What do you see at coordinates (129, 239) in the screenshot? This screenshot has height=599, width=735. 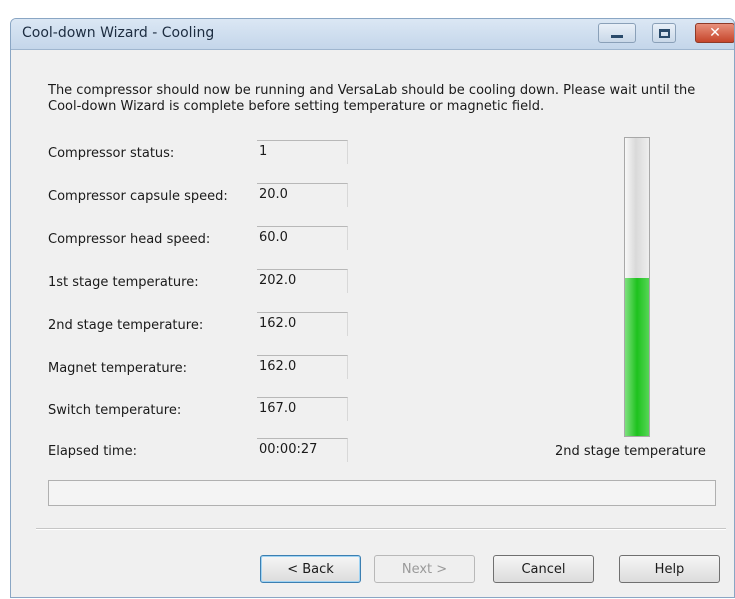 I see `compressor-head-speed-label: Compressor head speed:` at bounding box center [129, 239].